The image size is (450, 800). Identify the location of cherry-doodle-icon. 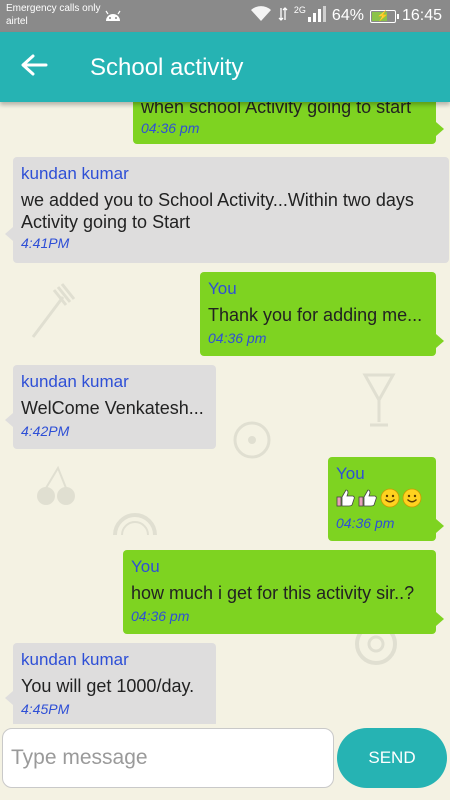
(56, 485).